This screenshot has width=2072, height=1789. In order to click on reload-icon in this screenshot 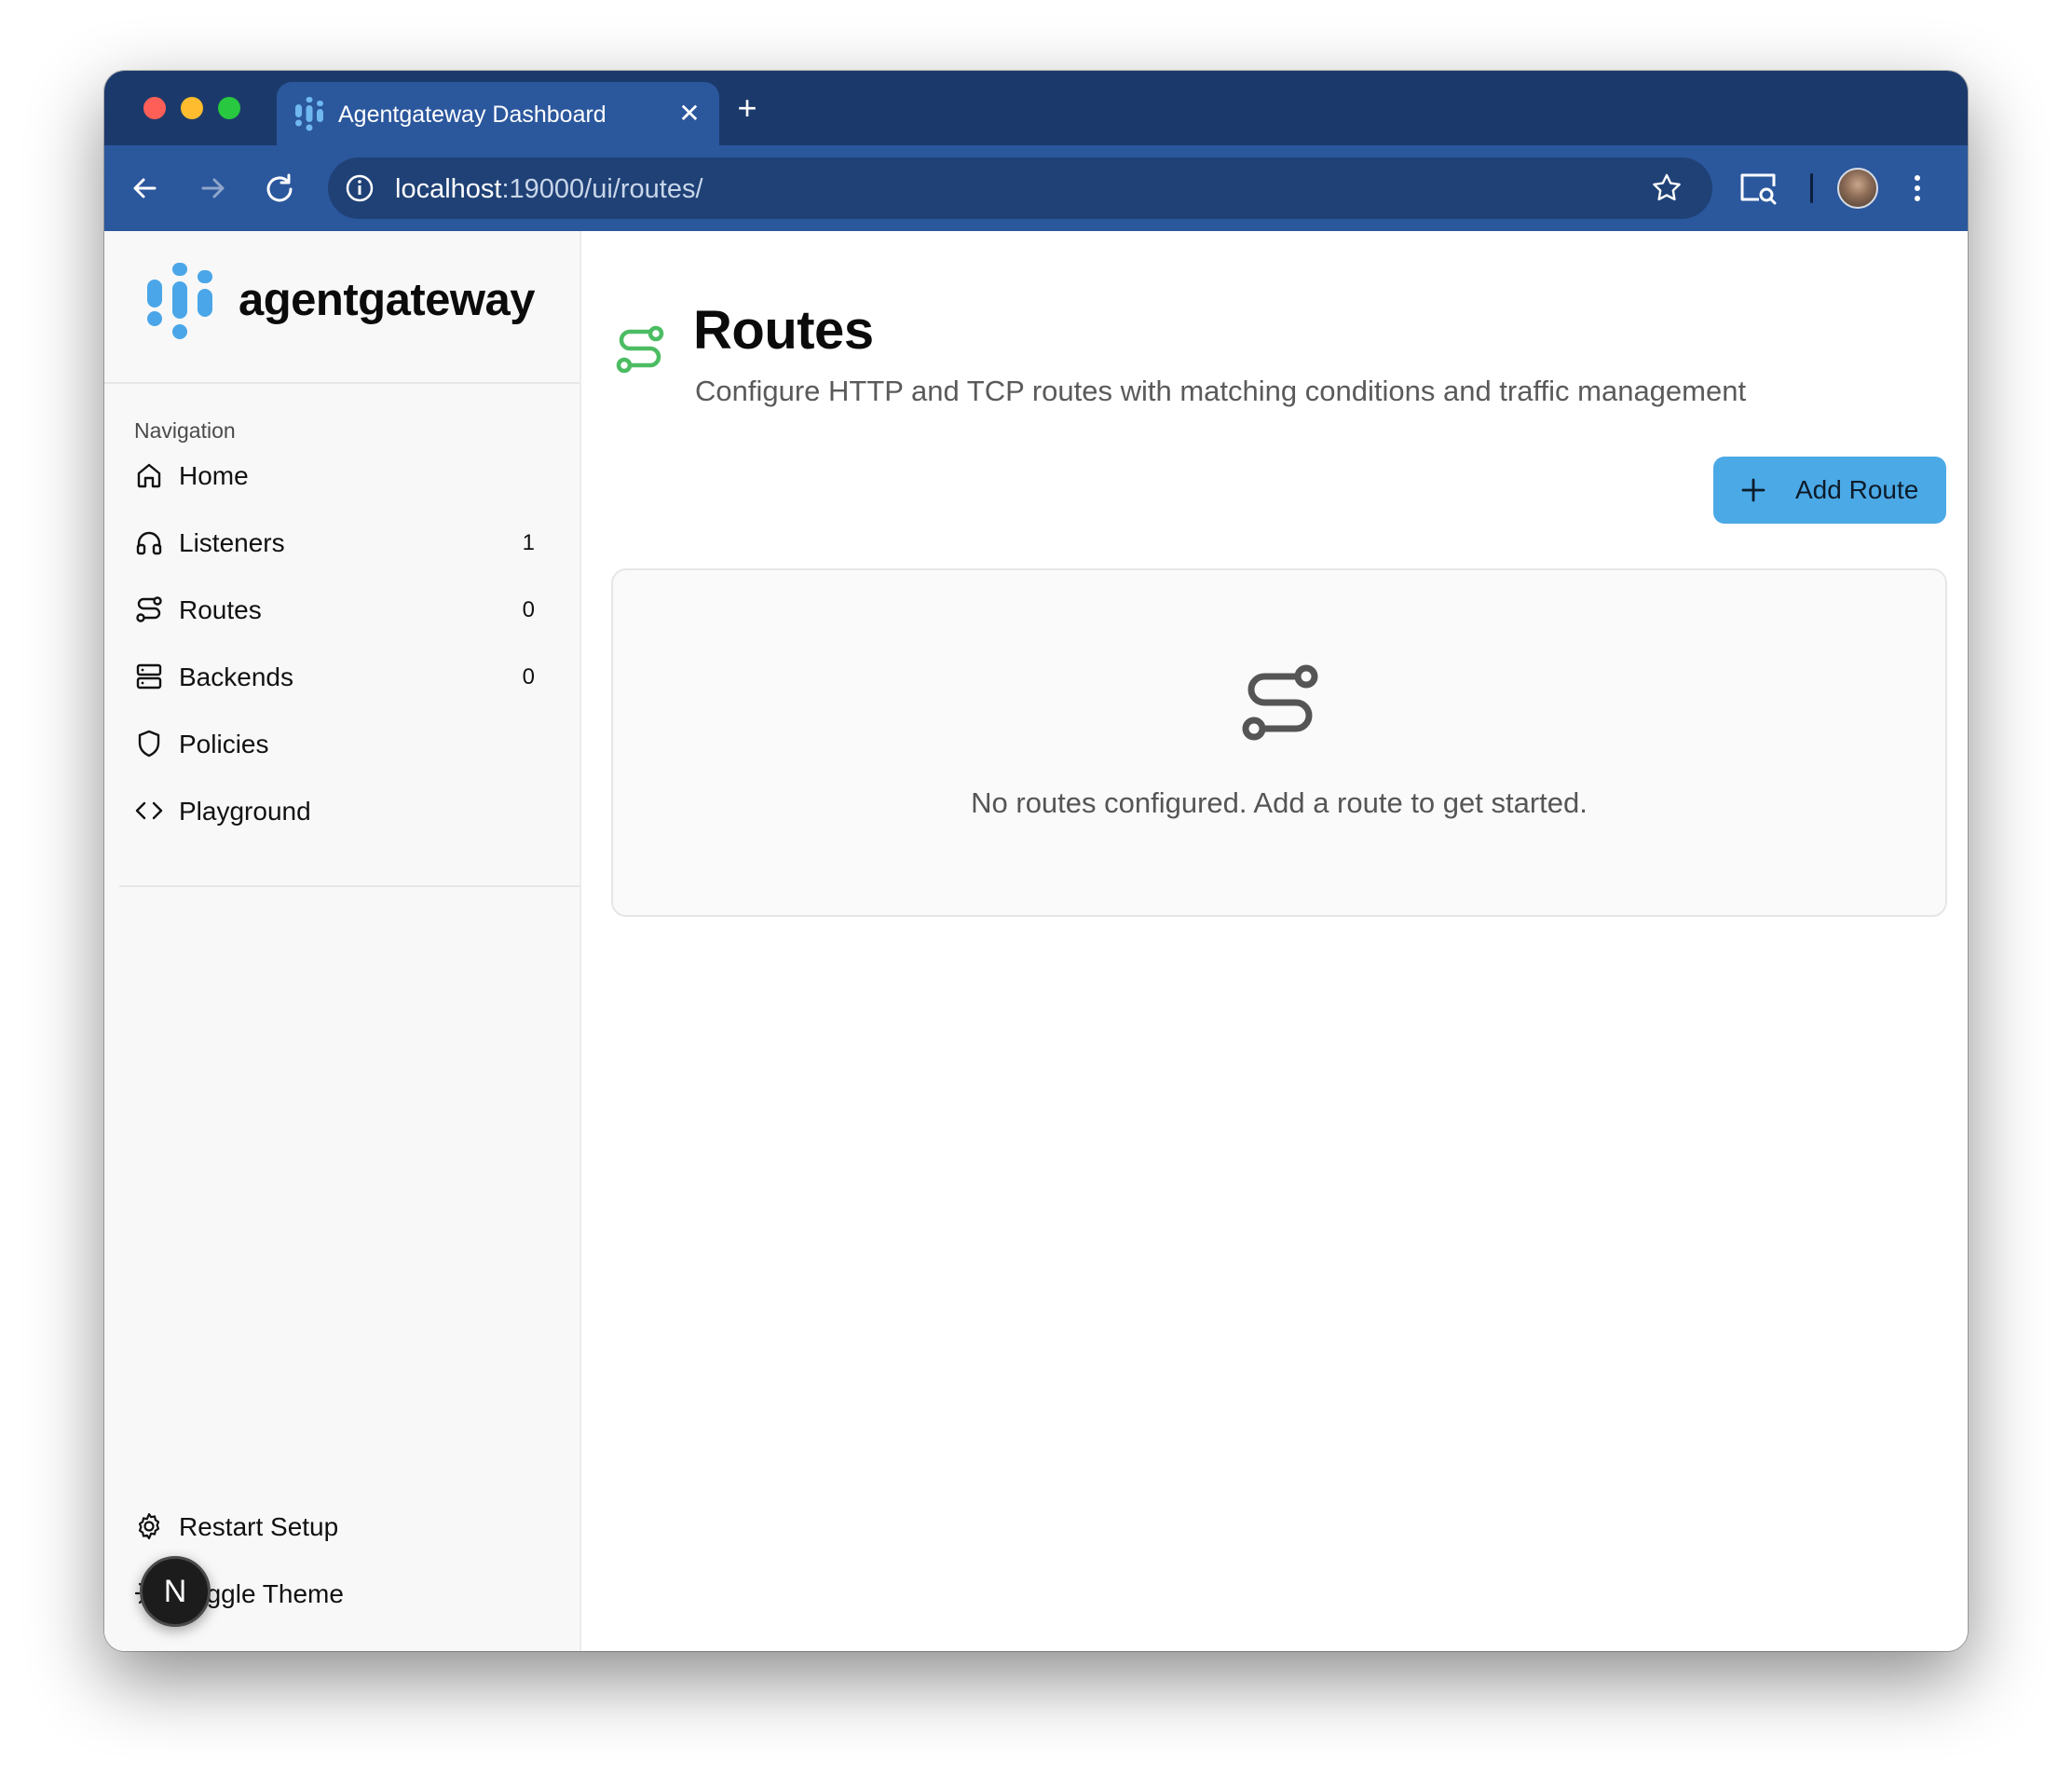, I will do `click(279, 188)`.